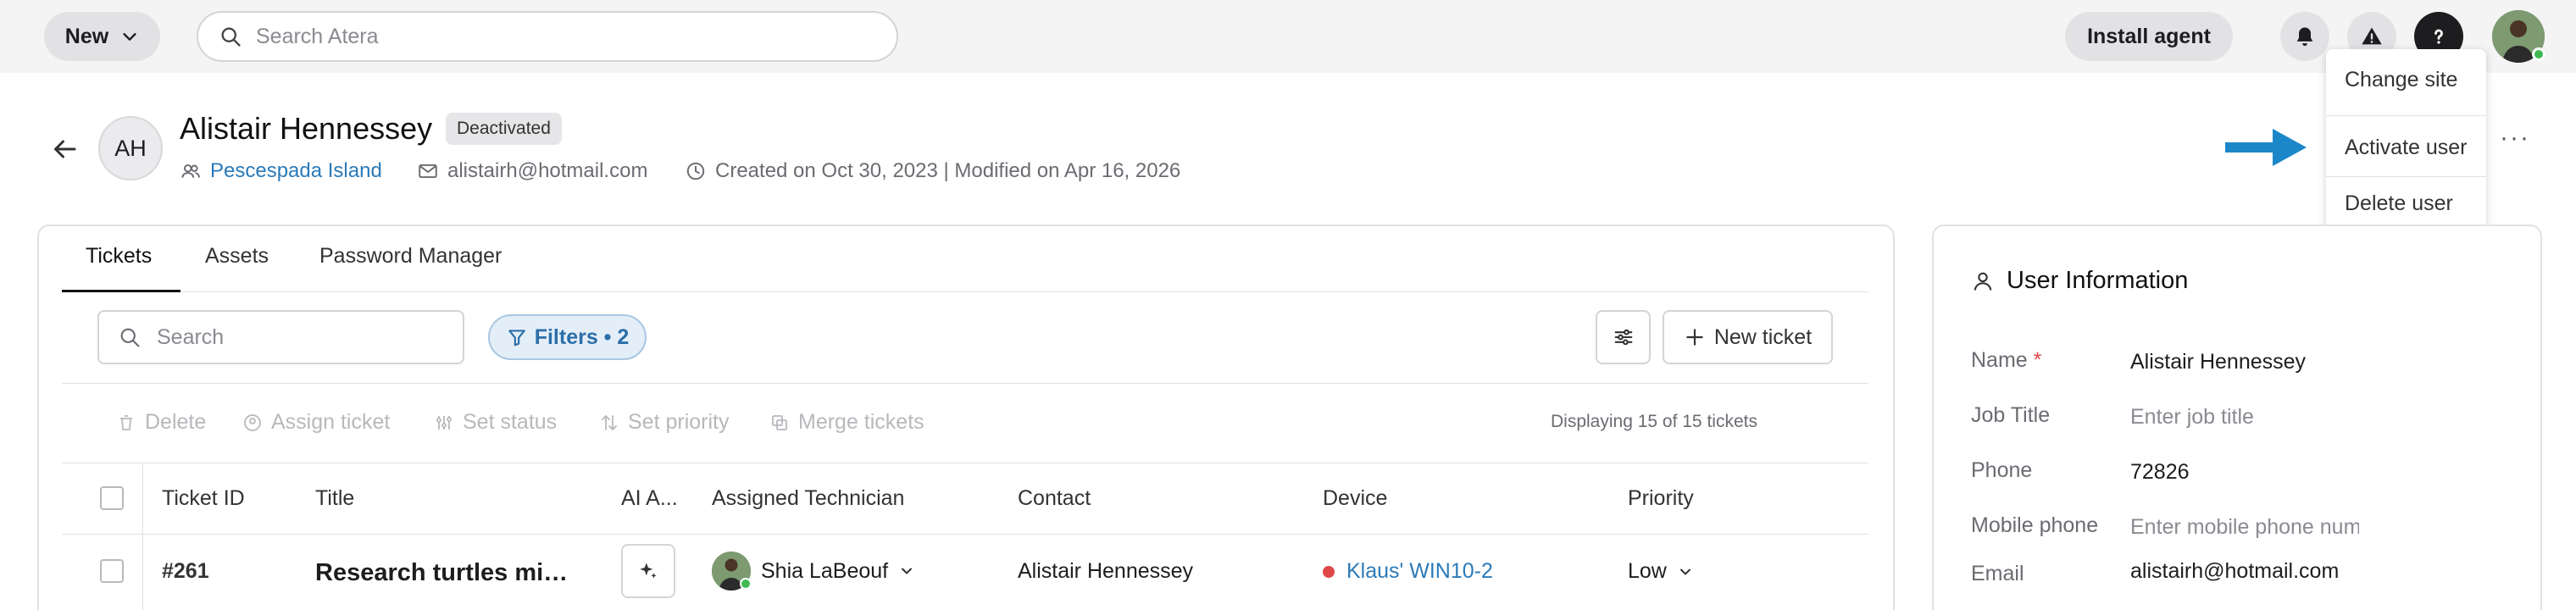 This screenshot has height=610, width=2576. I want to click on merge-tickets-label: Merge tickets, so click(861, 422).